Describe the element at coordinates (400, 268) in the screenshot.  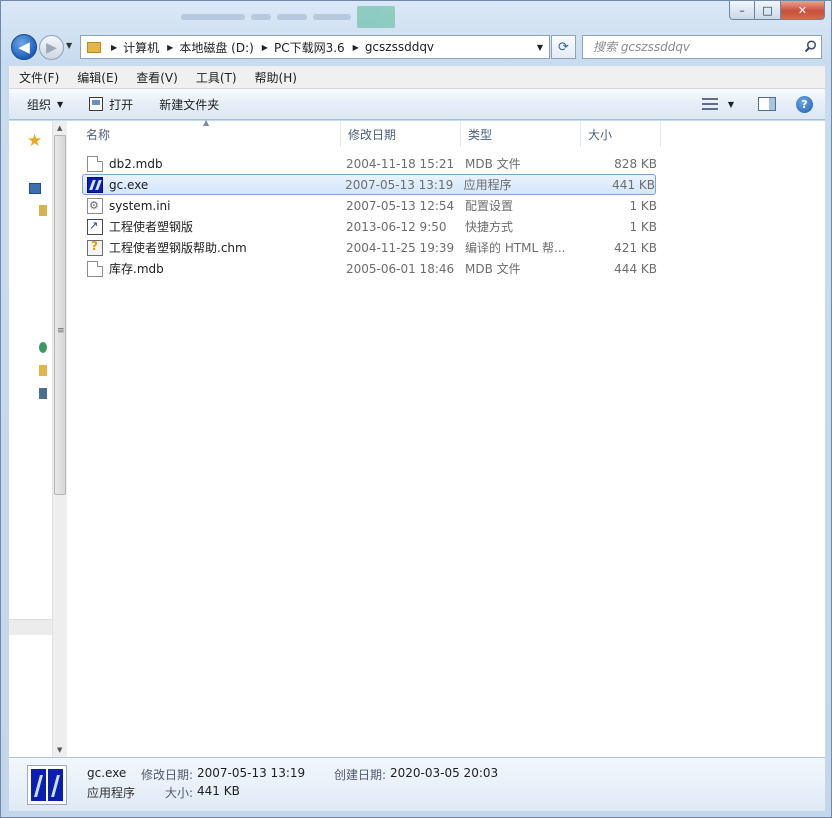
I see `file-date: 2005-06-01 18:46` at that location.